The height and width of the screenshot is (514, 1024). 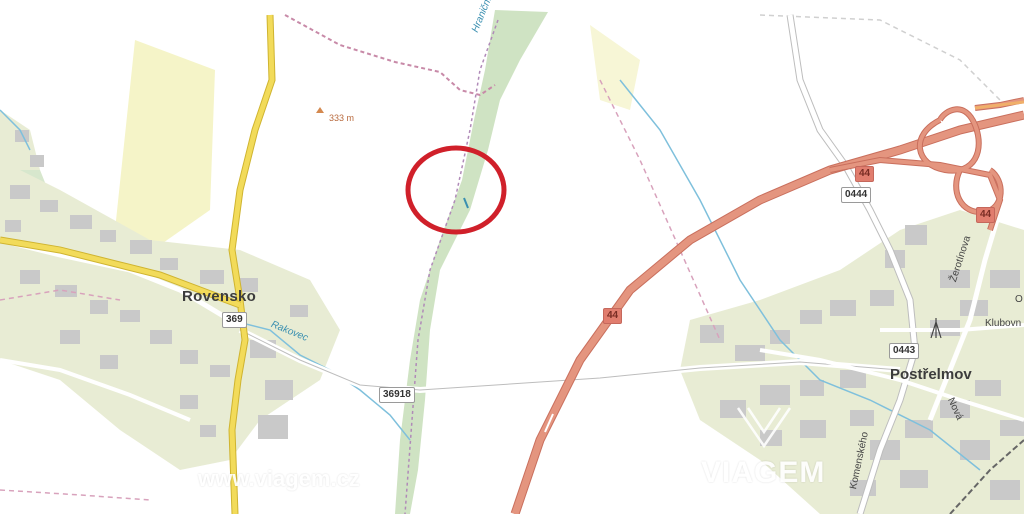 I want to click on town-label-rovensko: Rovensko, so click(x=219, y=296).